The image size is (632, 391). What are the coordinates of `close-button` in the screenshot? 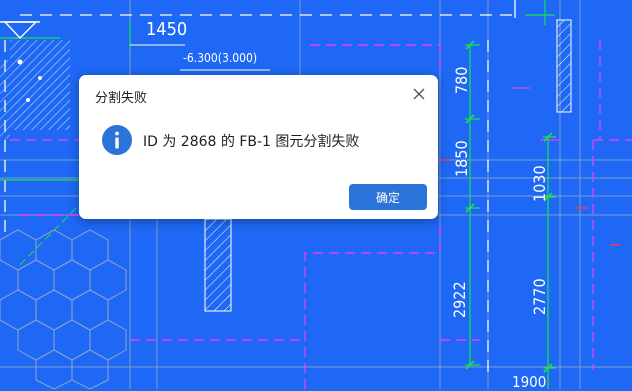 It's located at (419, 94).